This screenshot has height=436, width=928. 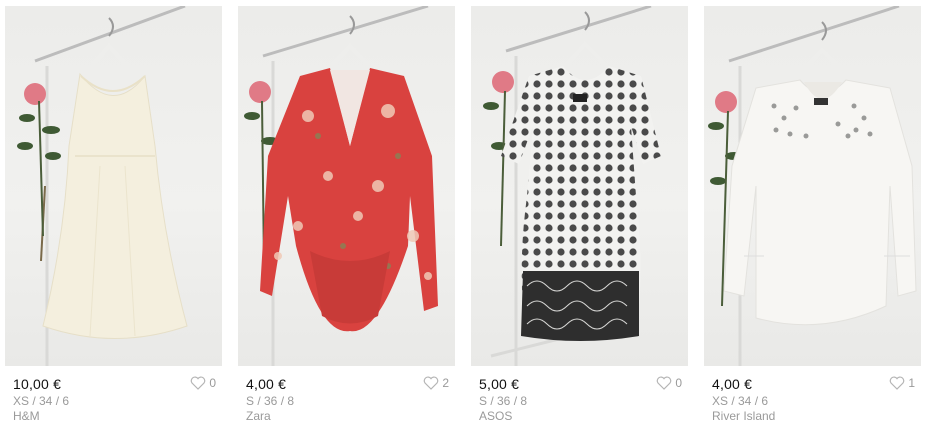 I want to click on favorite-button: 1, so click(x=902, y=383).